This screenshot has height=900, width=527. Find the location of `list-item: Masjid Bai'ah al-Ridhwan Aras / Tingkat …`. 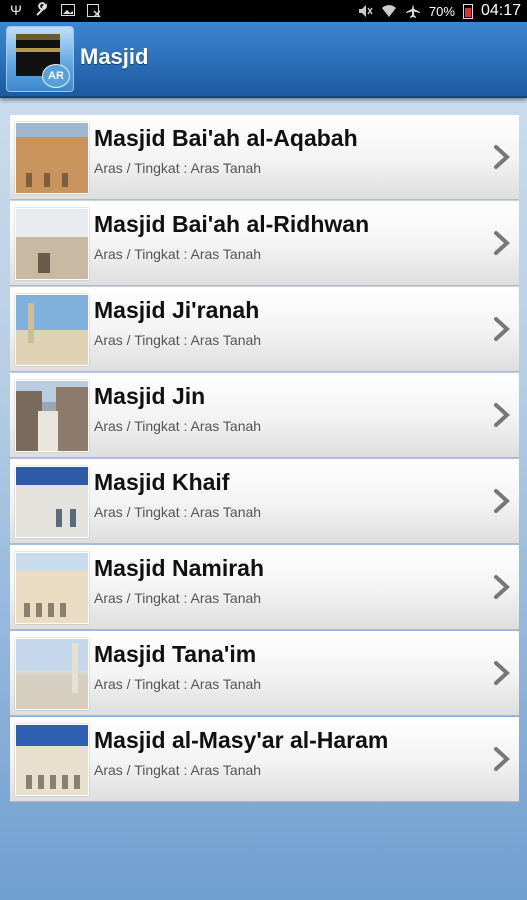

list-item: Masjid Bai'ah al-Ridhwan Aras / Tingkat … is located at coordinates (264, 243).